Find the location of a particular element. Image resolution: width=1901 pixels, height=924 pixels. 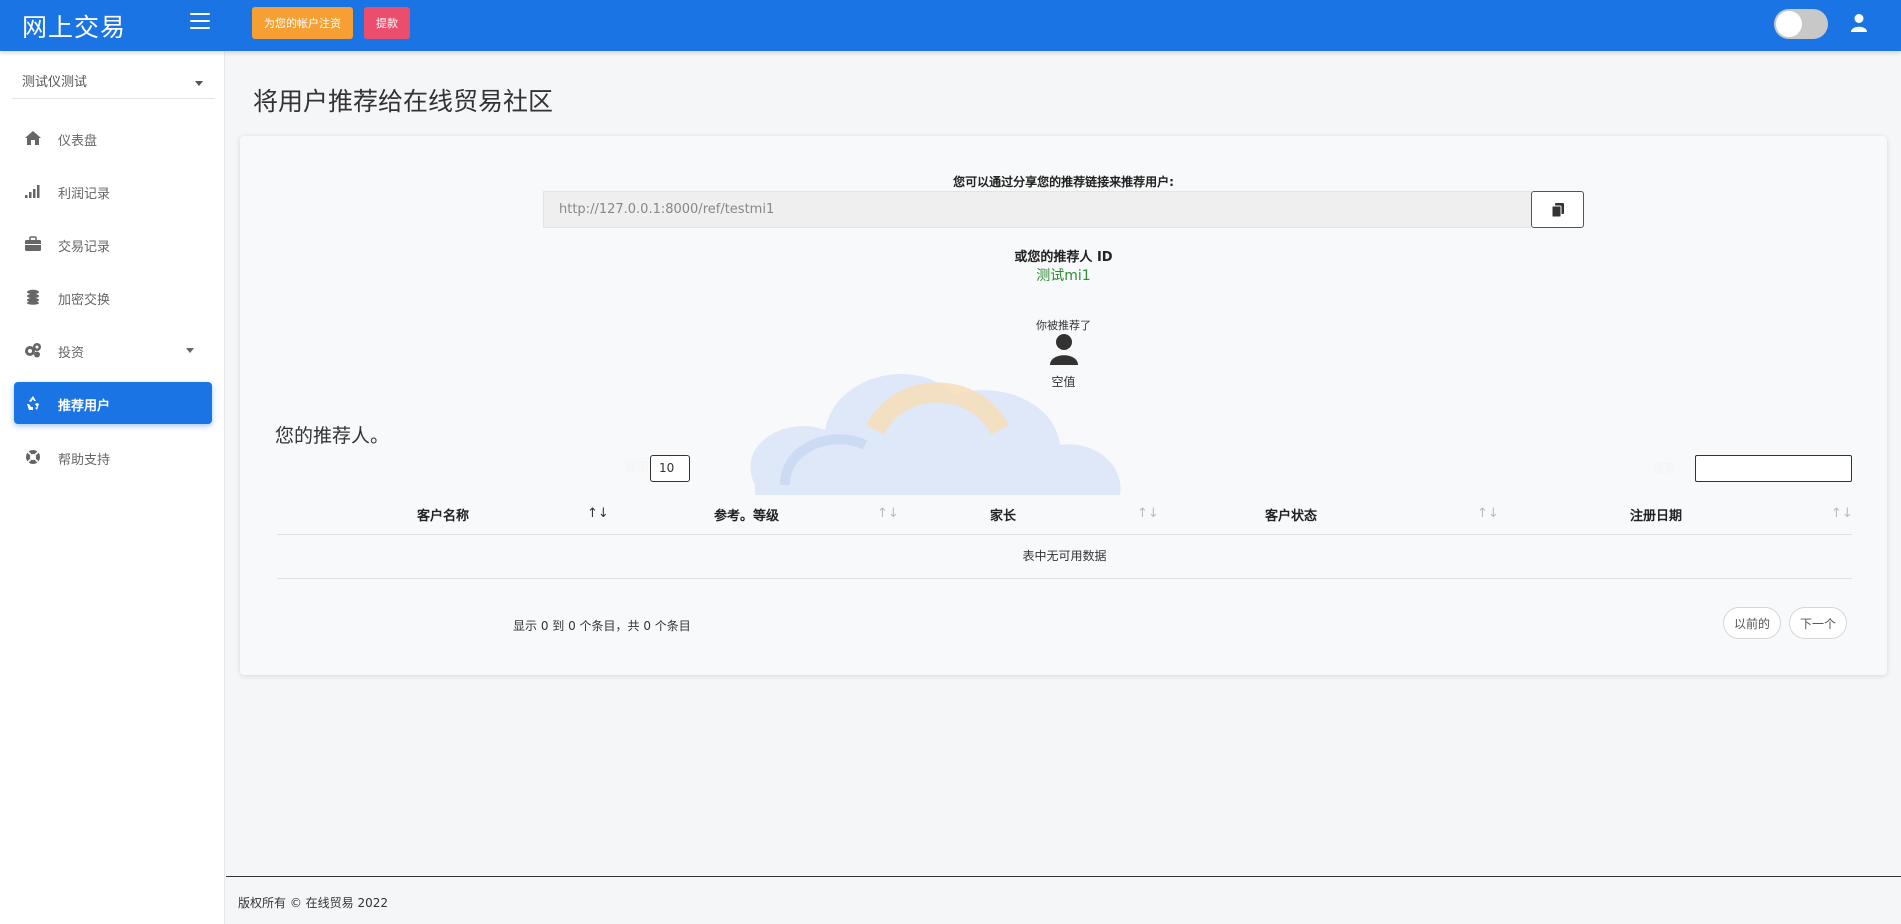

column-header-client-name: 客户名称 is located at coordinates (443, 514).